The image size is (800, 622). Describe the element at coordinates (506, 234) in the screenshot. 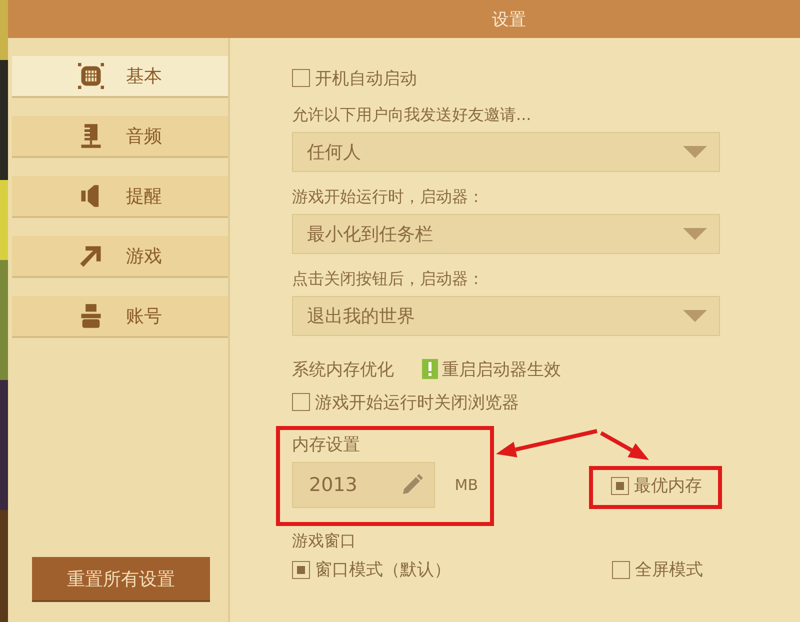

I see `dropdown: 最小化到任务栏` at that location.